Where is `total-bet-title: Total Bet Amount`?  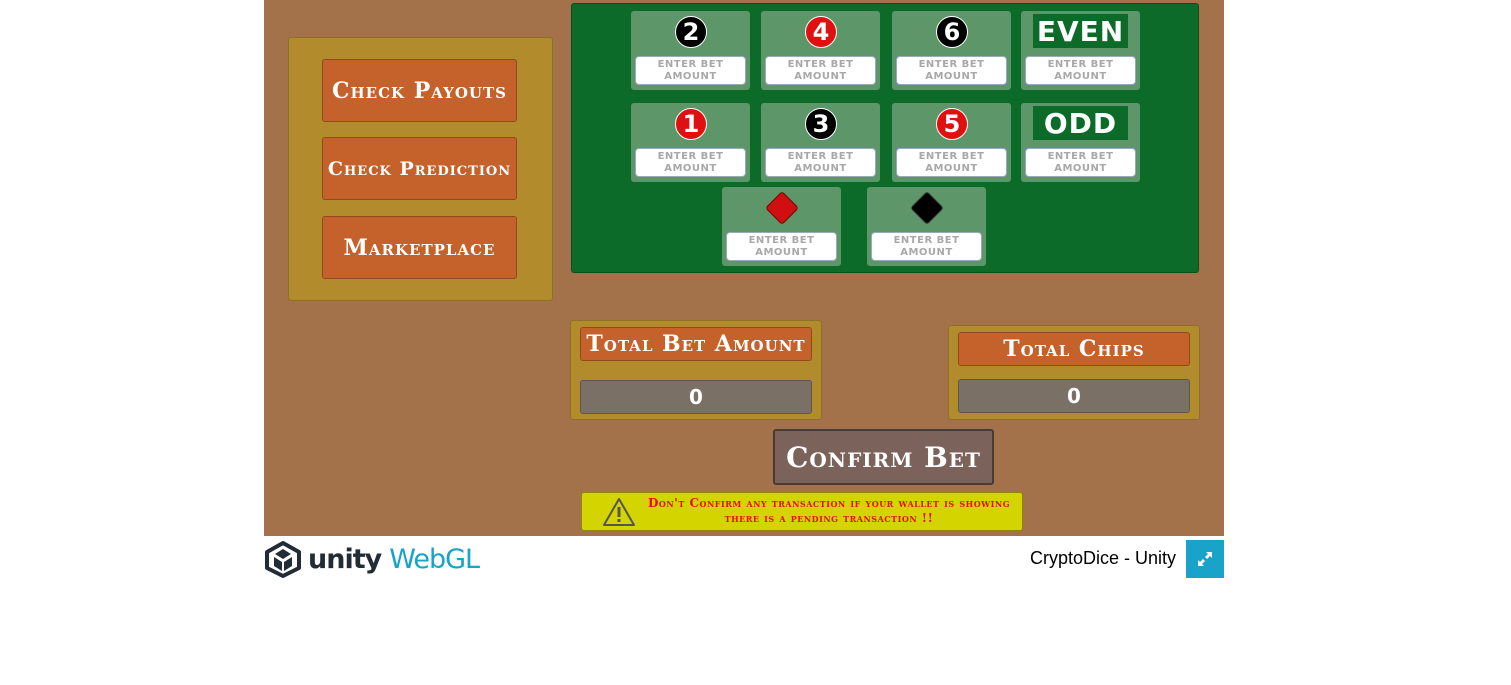 total-bet-title: Total Bet Amount is located at coordinates (696, 344).